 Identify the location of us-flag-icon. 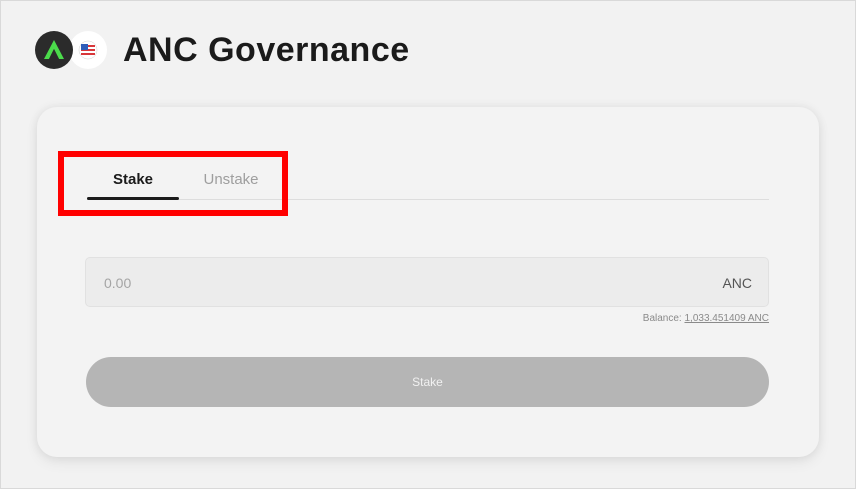
(88, 50).